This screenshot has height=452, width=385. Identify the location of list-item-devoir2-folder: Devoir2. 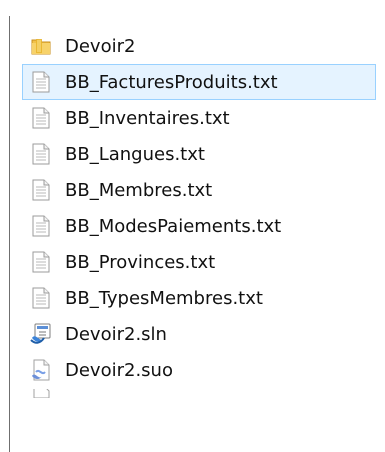
(199, 46).